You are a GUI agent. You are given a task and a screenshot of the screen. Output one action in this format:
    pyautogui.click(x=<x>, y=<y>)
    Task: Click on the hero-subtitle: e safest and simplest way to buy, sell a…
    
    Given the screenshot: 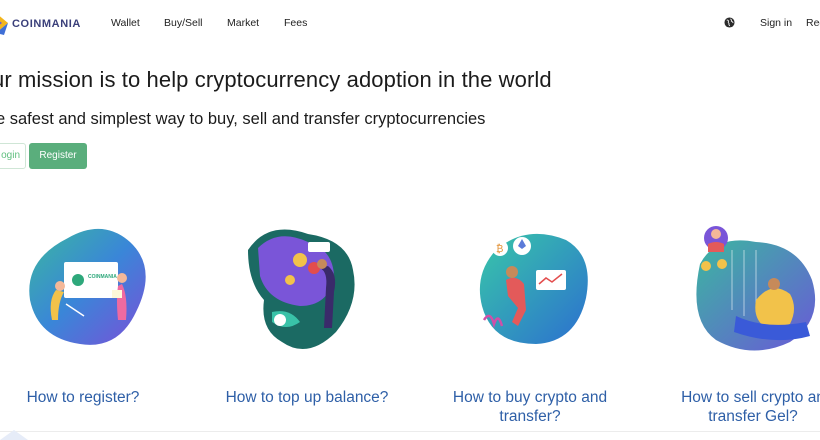 What is the action you would take?
    pyautogui.click(x=243, y=119)
    